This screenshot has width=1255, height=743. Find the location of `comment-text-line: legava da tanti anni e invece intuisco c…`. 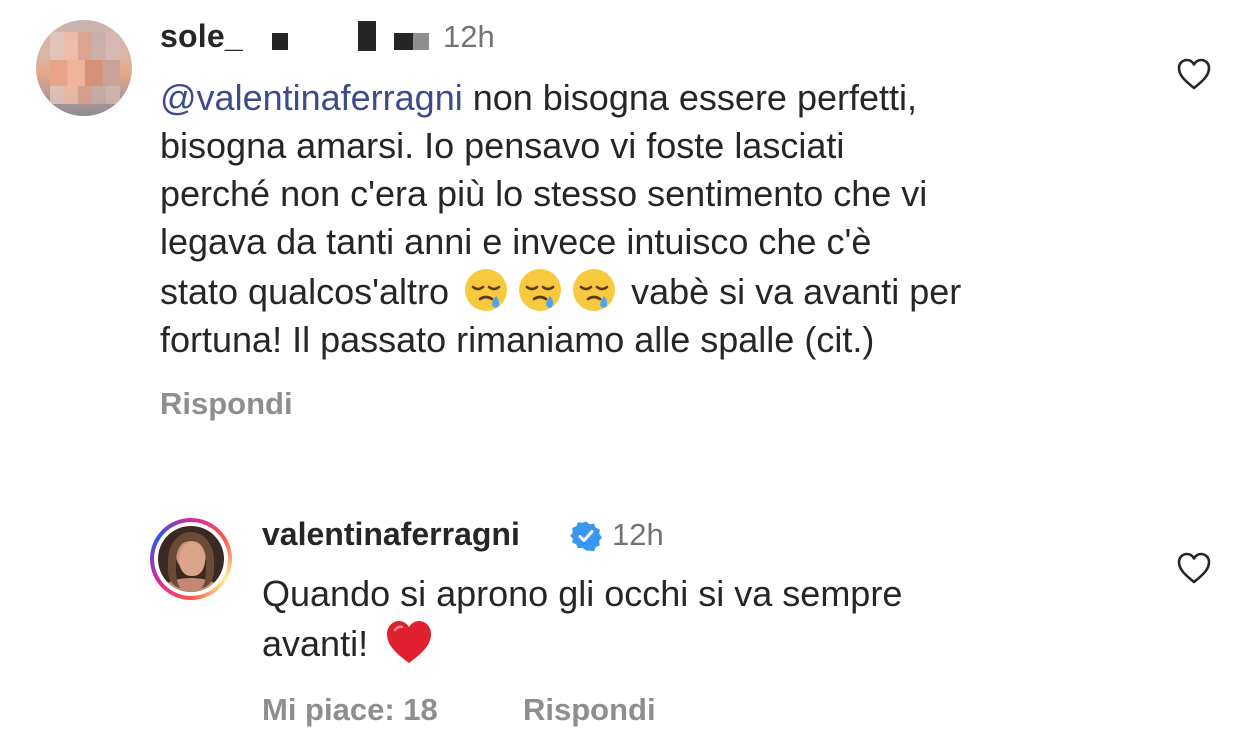

comment-text-line: legava da tanti anni e invece intuisco c… is located at coordinates (516, 241).